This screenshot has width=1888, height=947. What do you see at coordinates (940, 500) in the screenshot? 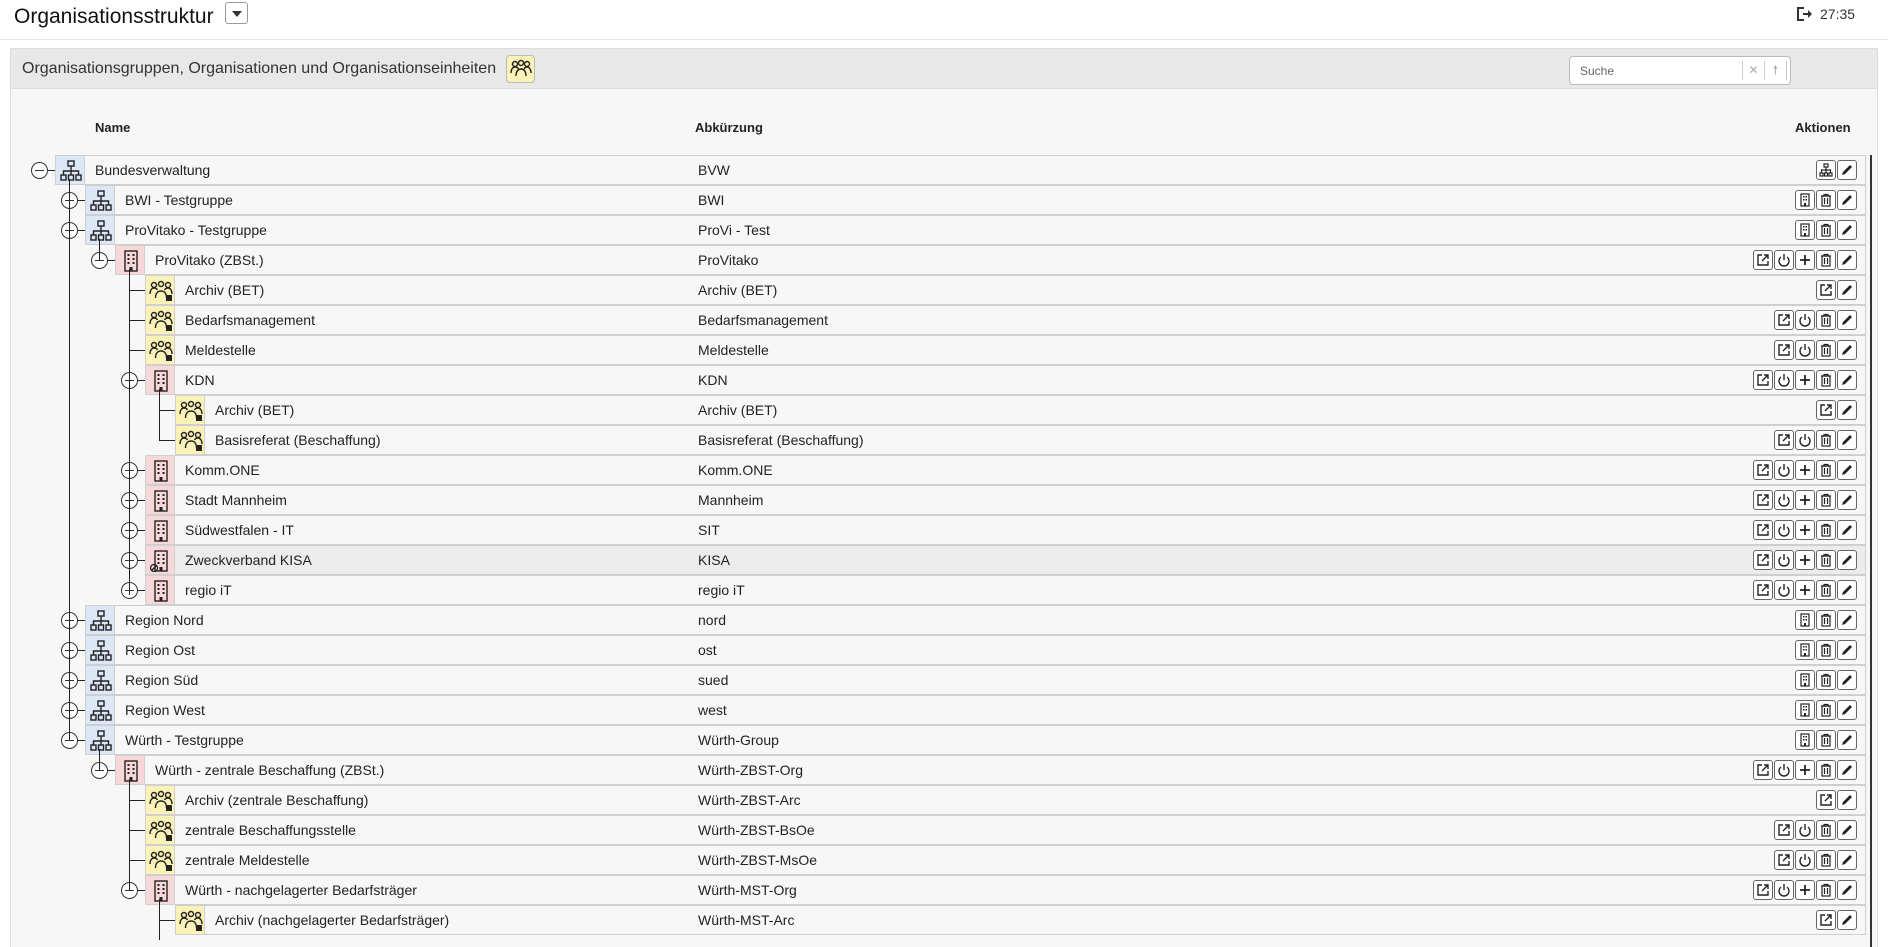
I see `tree-row: Stadt Mannheim Mannheim` at bounding box center [940, 500].